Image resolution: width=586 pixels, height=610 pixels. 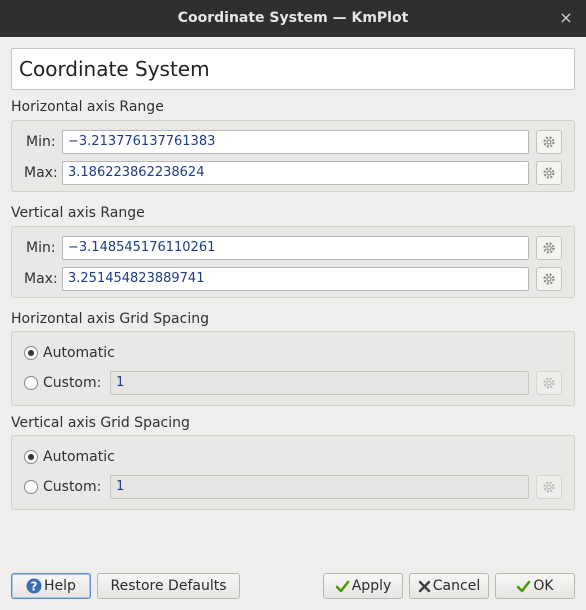 What do you see at coordinates (41, 248) in the screenshot?
I see `vmin-label: Min:` at bounding box center [41, 248].